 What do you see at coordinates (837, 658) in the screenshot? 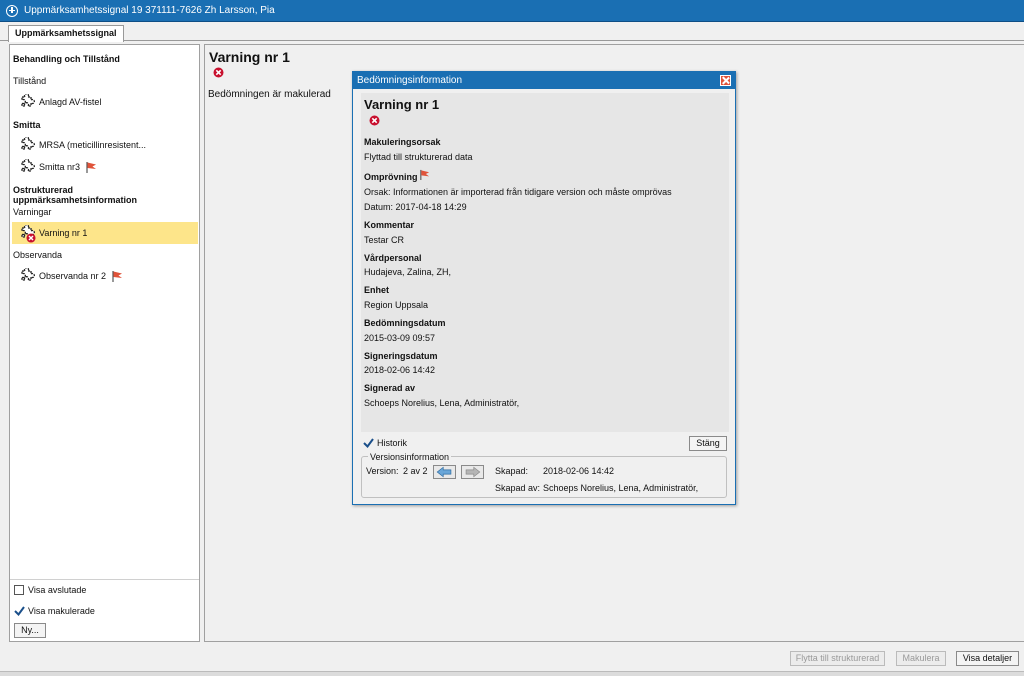
I see `move-to-structured-button: Flytta till strukturerad` at bounding box center [837, 658].